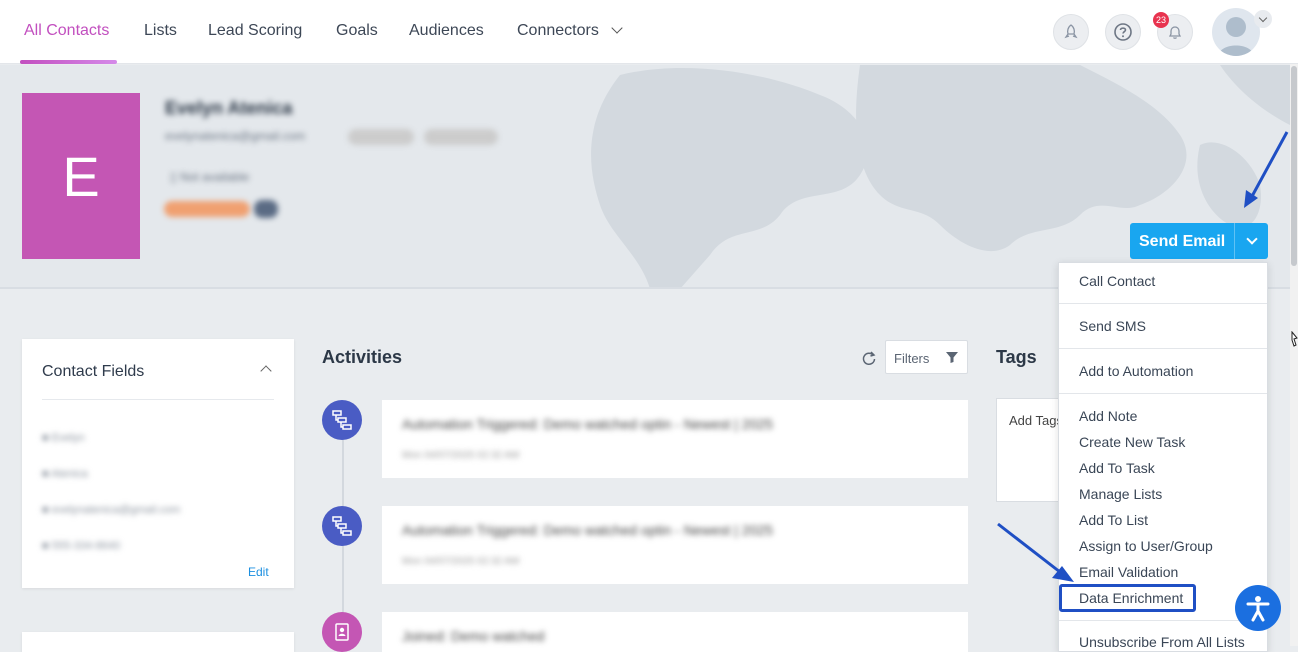 This screenshot has width=1298, height=652. I want to click on field-value: Evelyn, so click(68, 438).